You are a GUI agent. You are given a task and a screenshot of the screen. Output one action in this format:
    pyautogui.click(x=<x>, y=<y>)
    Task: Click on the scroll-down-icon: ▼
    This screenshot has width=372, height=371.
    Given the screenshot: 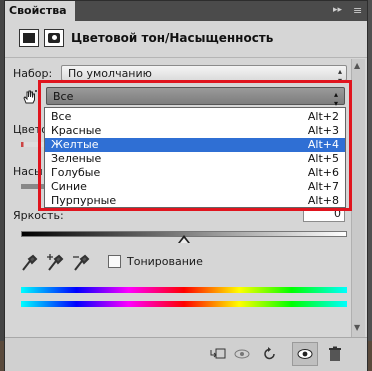 What is the action you would take?
    pyautogui.click(x=357, y=327)
    